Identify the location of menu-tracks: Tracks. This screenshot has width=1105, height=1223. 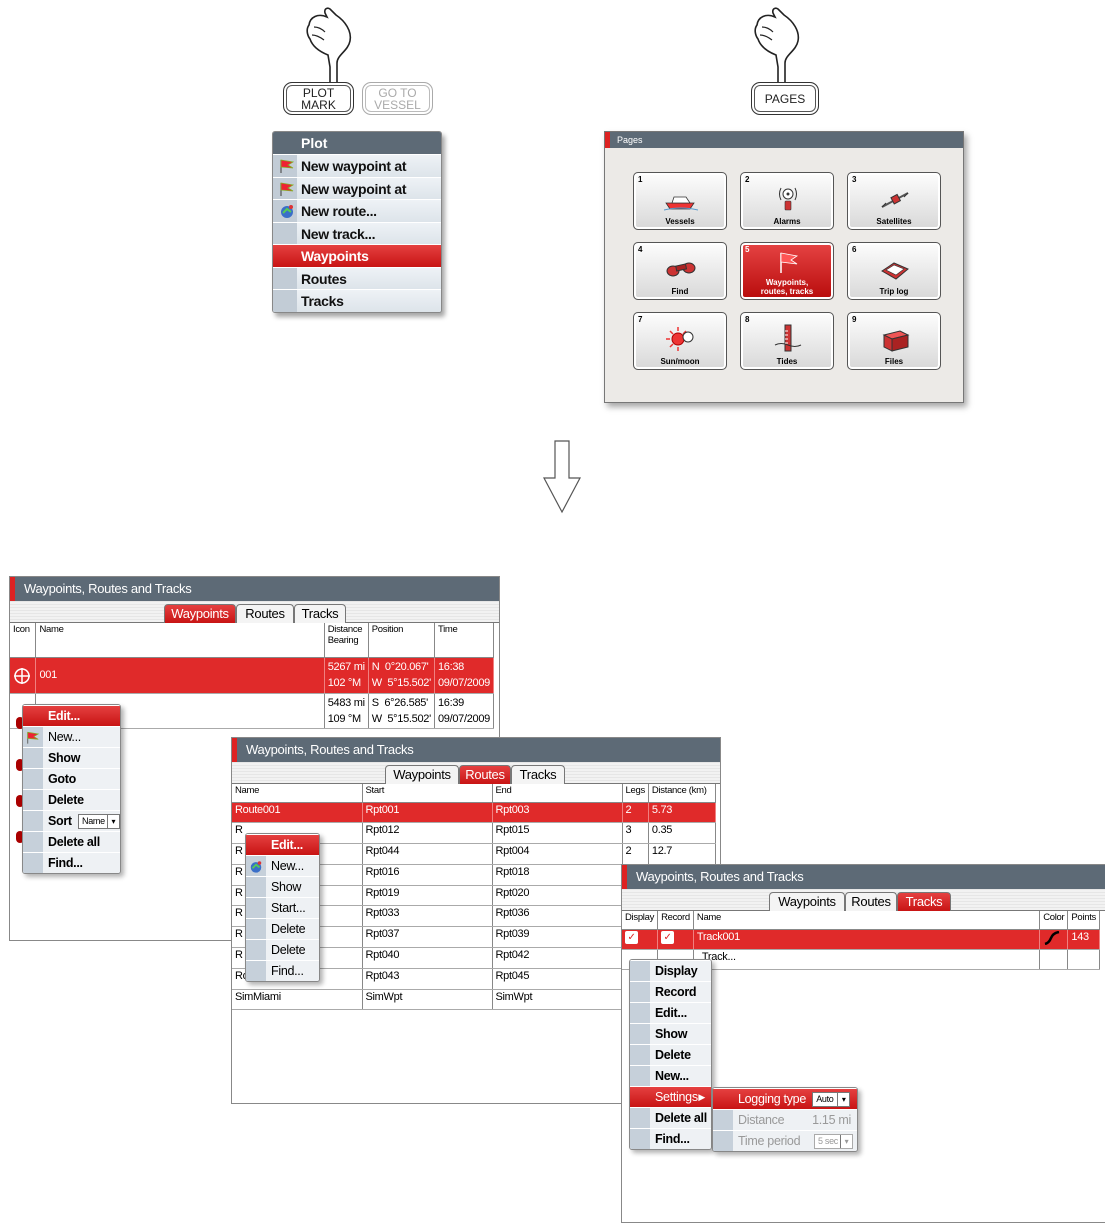
(357, 300).